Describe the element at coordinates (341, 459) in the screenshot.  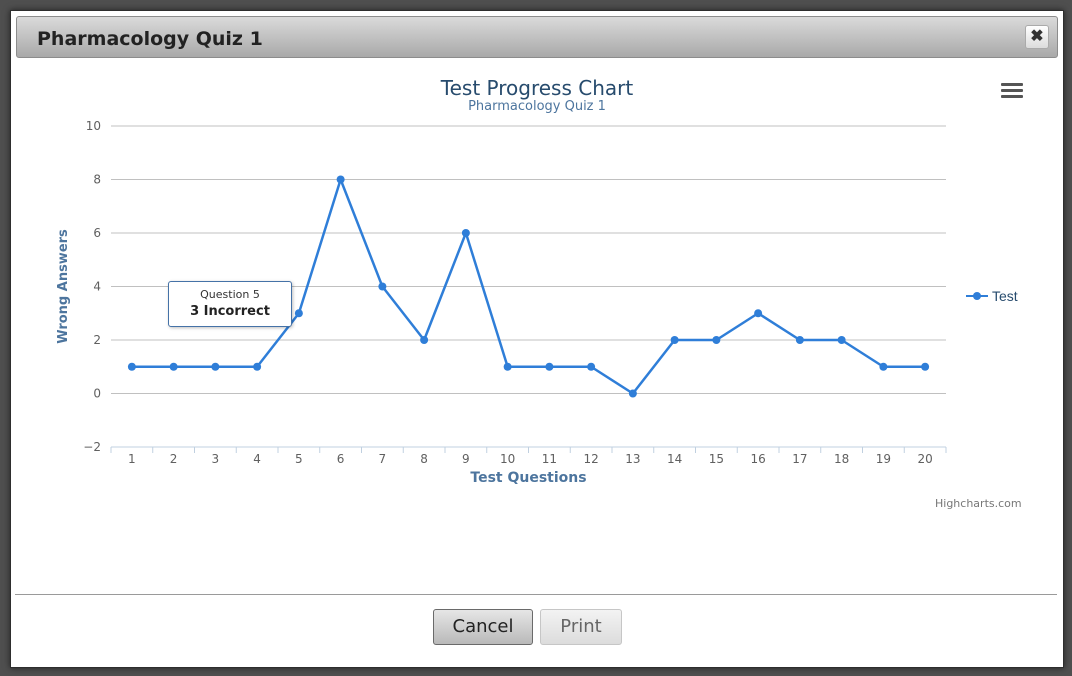
I see `x-tick-label: 6` at that location.